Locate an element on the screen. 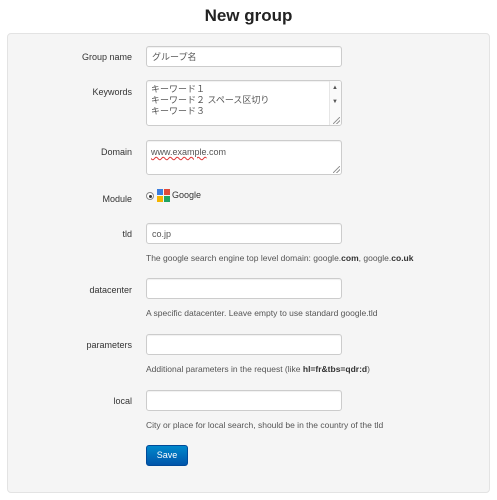  datacenter-input is located at coordinates (244, 288).